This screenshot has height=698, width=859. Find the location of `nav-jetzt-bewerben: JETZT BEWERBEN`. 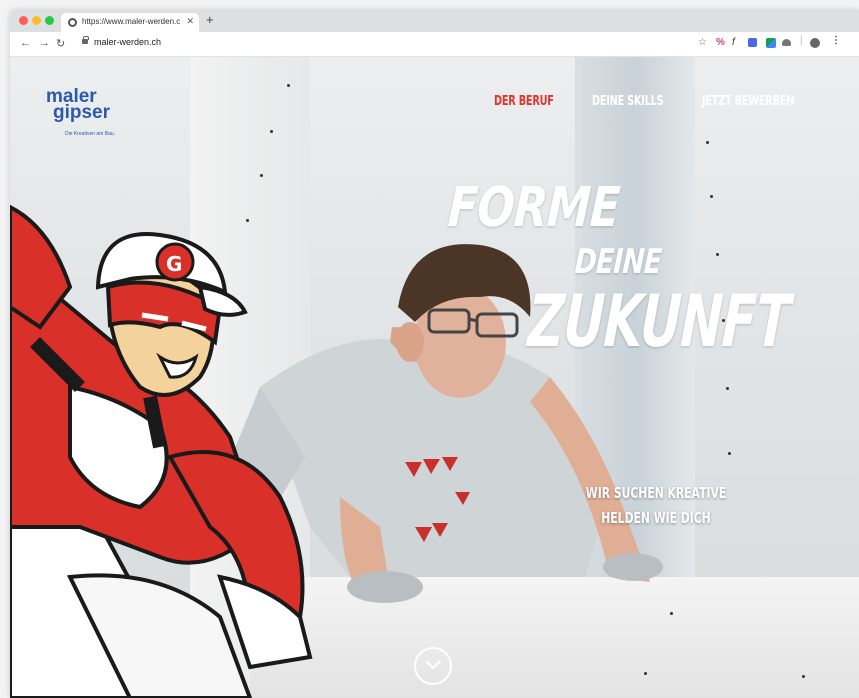

nav-jetzt-bewerben: JETZT BEWERBEN is located at coordinates (748, 101).